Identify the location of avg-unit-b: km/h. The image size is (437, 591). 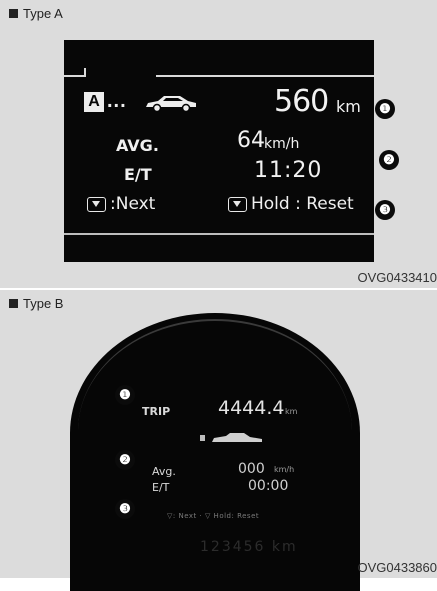
(284, 469).